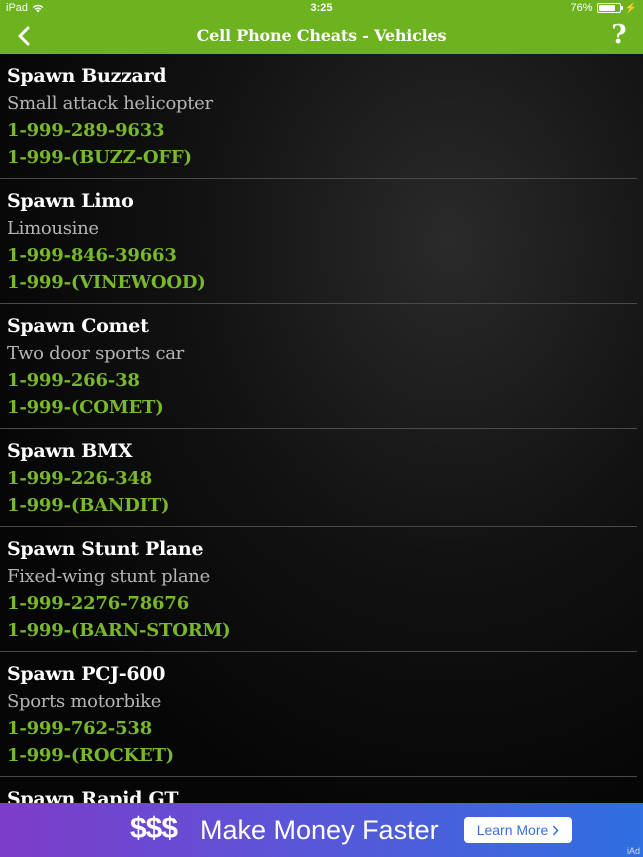 Image resolution: width=643 pixels, height=857 pixels. I want to click on cheat-title: Spawn Limo, so click(70, 201).